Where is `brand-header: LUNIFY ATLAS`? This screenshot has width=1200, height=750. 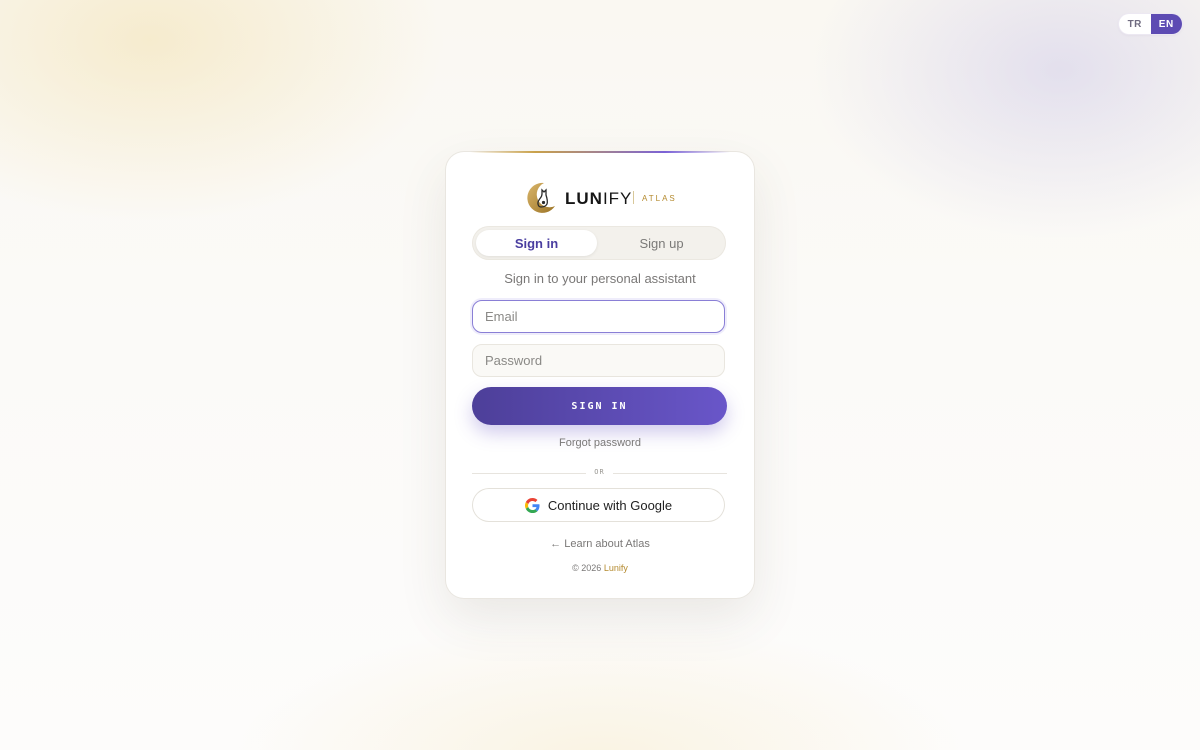 brand-header: LUNIFY ATLAS is located at coordinates (600, 198).